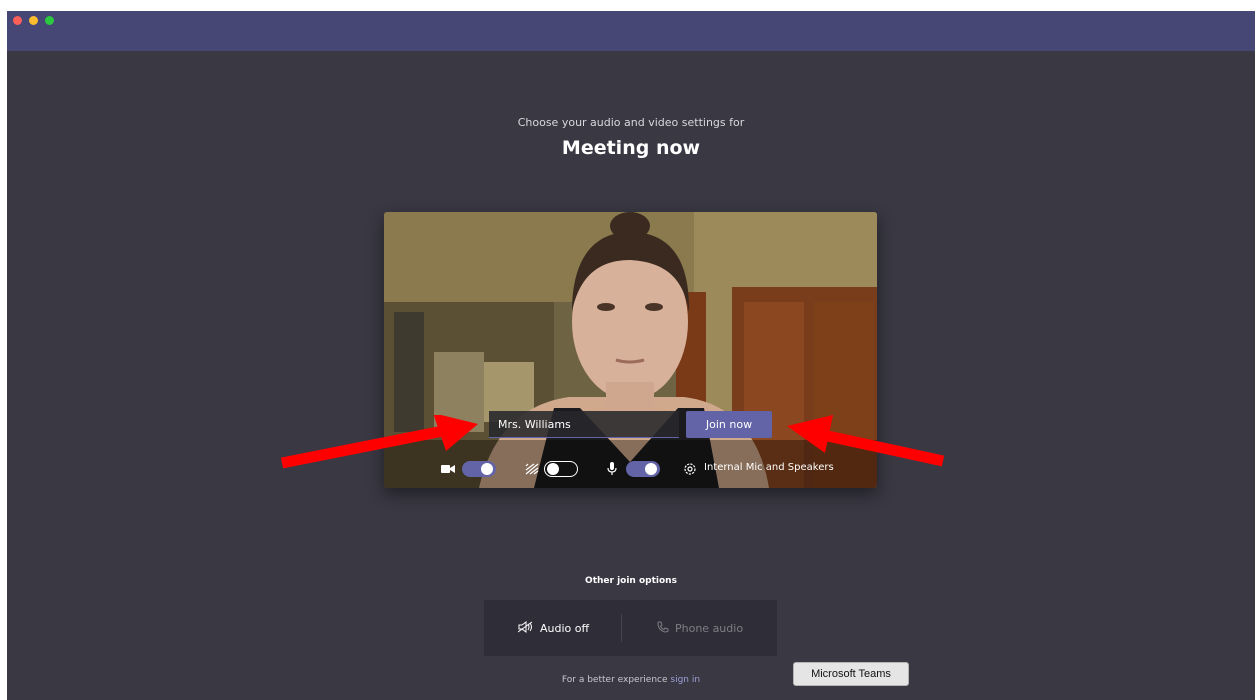 This screenshot has width=1255, height=700. Describe the element at coordinates (532, 469) in the screenshot. I see `background-blur-icon` at that location.